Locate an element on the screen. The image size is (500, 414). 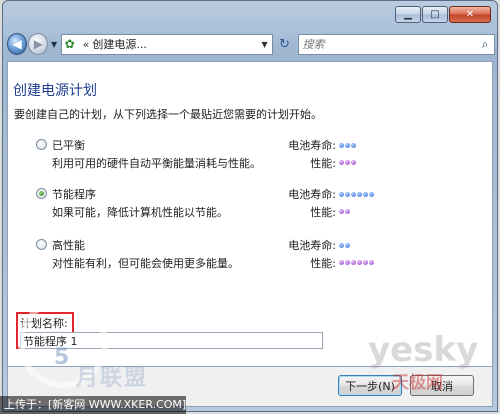
maximize-icon: □ is located at coordinates (435, 14).